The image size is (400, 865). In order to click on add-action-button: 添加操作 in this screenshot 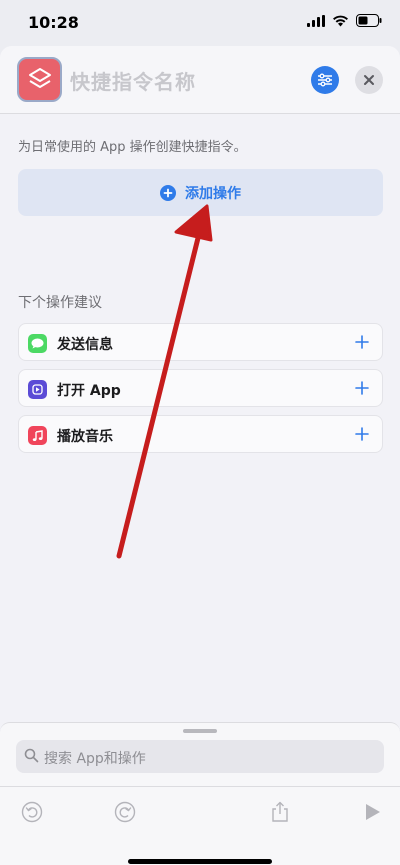, I will do `click(200, 192)`.